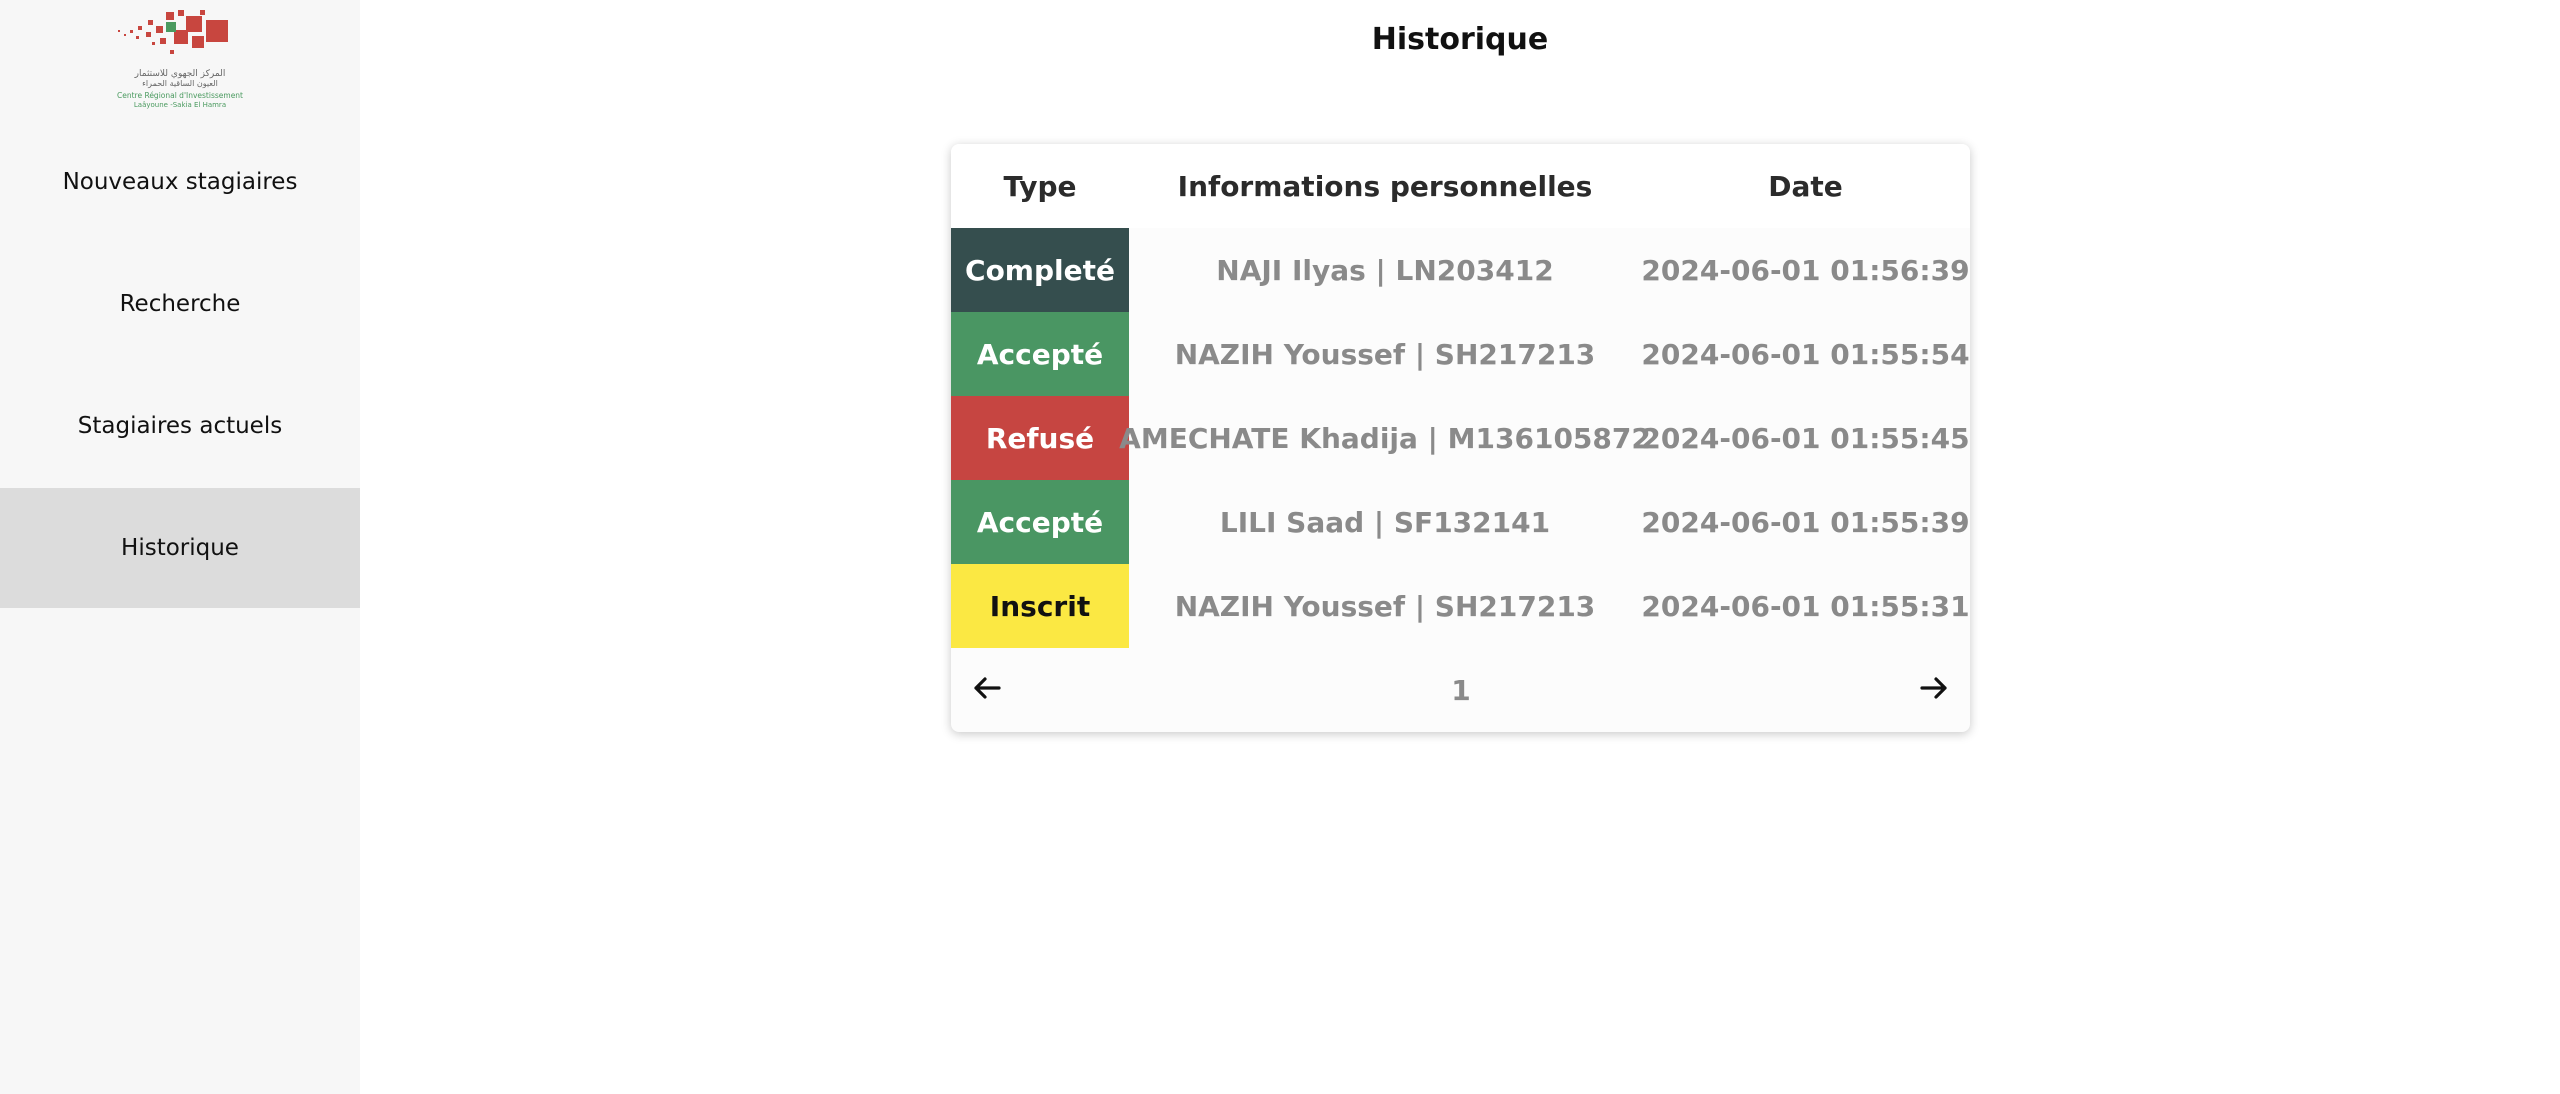 The width and height of the screenshot is (2560, 1094). I want to click on arrow-right-icon, so click(1934, 688).